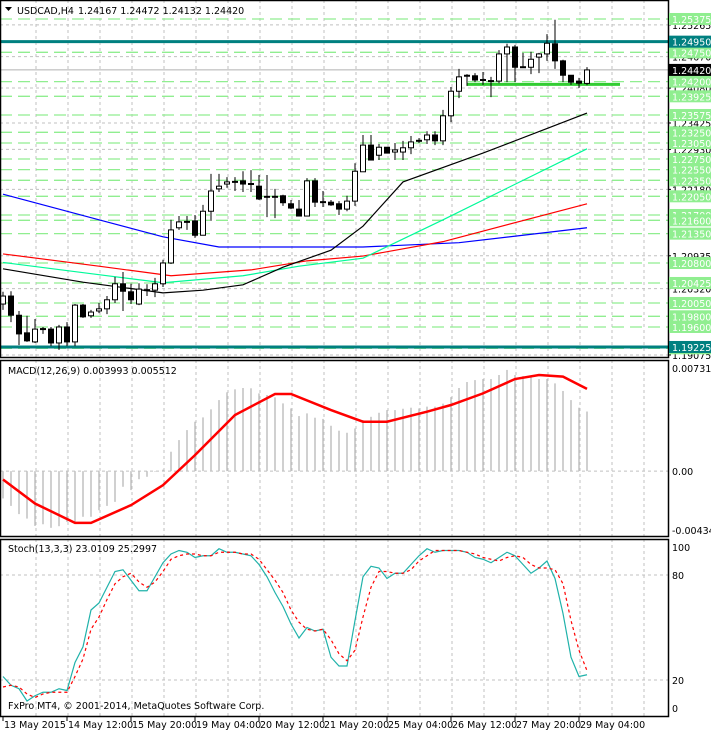 Image resolution: width=711 pixels, height=733 pixels. I want to click on price-axis-label: 1.24750, so click(691, 53).